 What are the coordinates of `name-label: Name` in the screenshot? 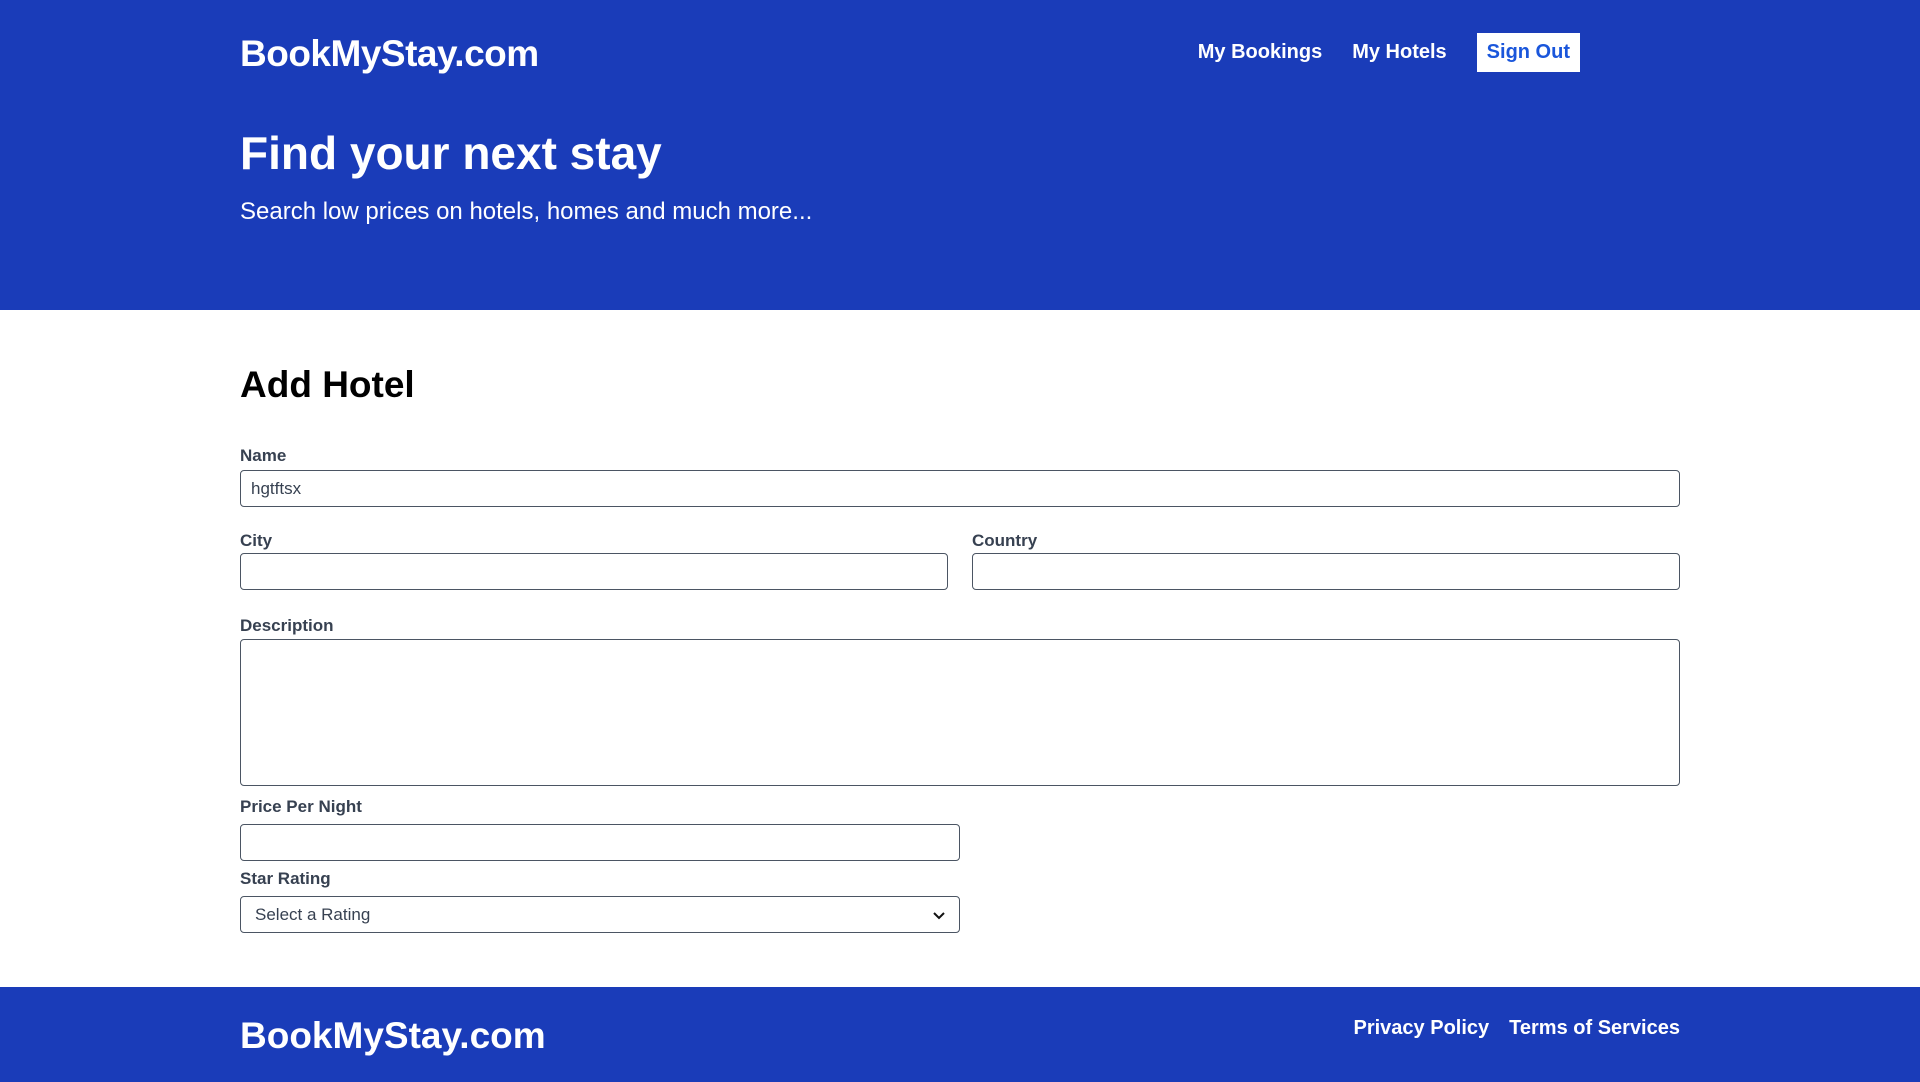 It's located at (263, 455).